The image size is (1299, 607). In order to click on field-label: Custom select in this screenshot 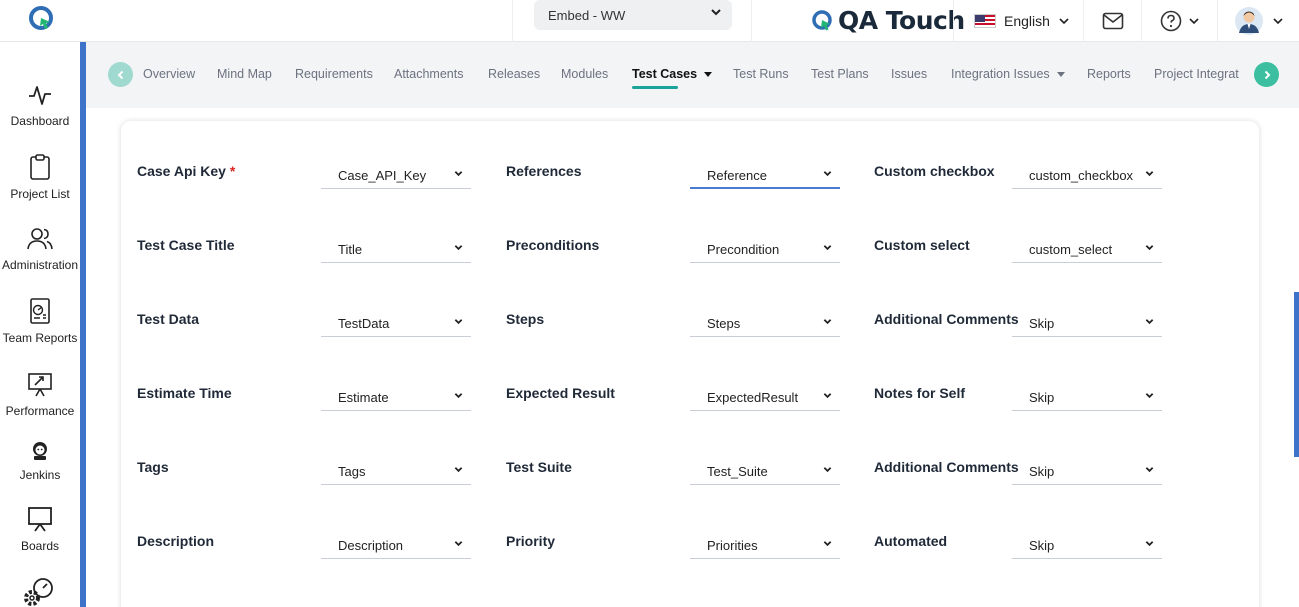, I will do `click(922, 245)`.